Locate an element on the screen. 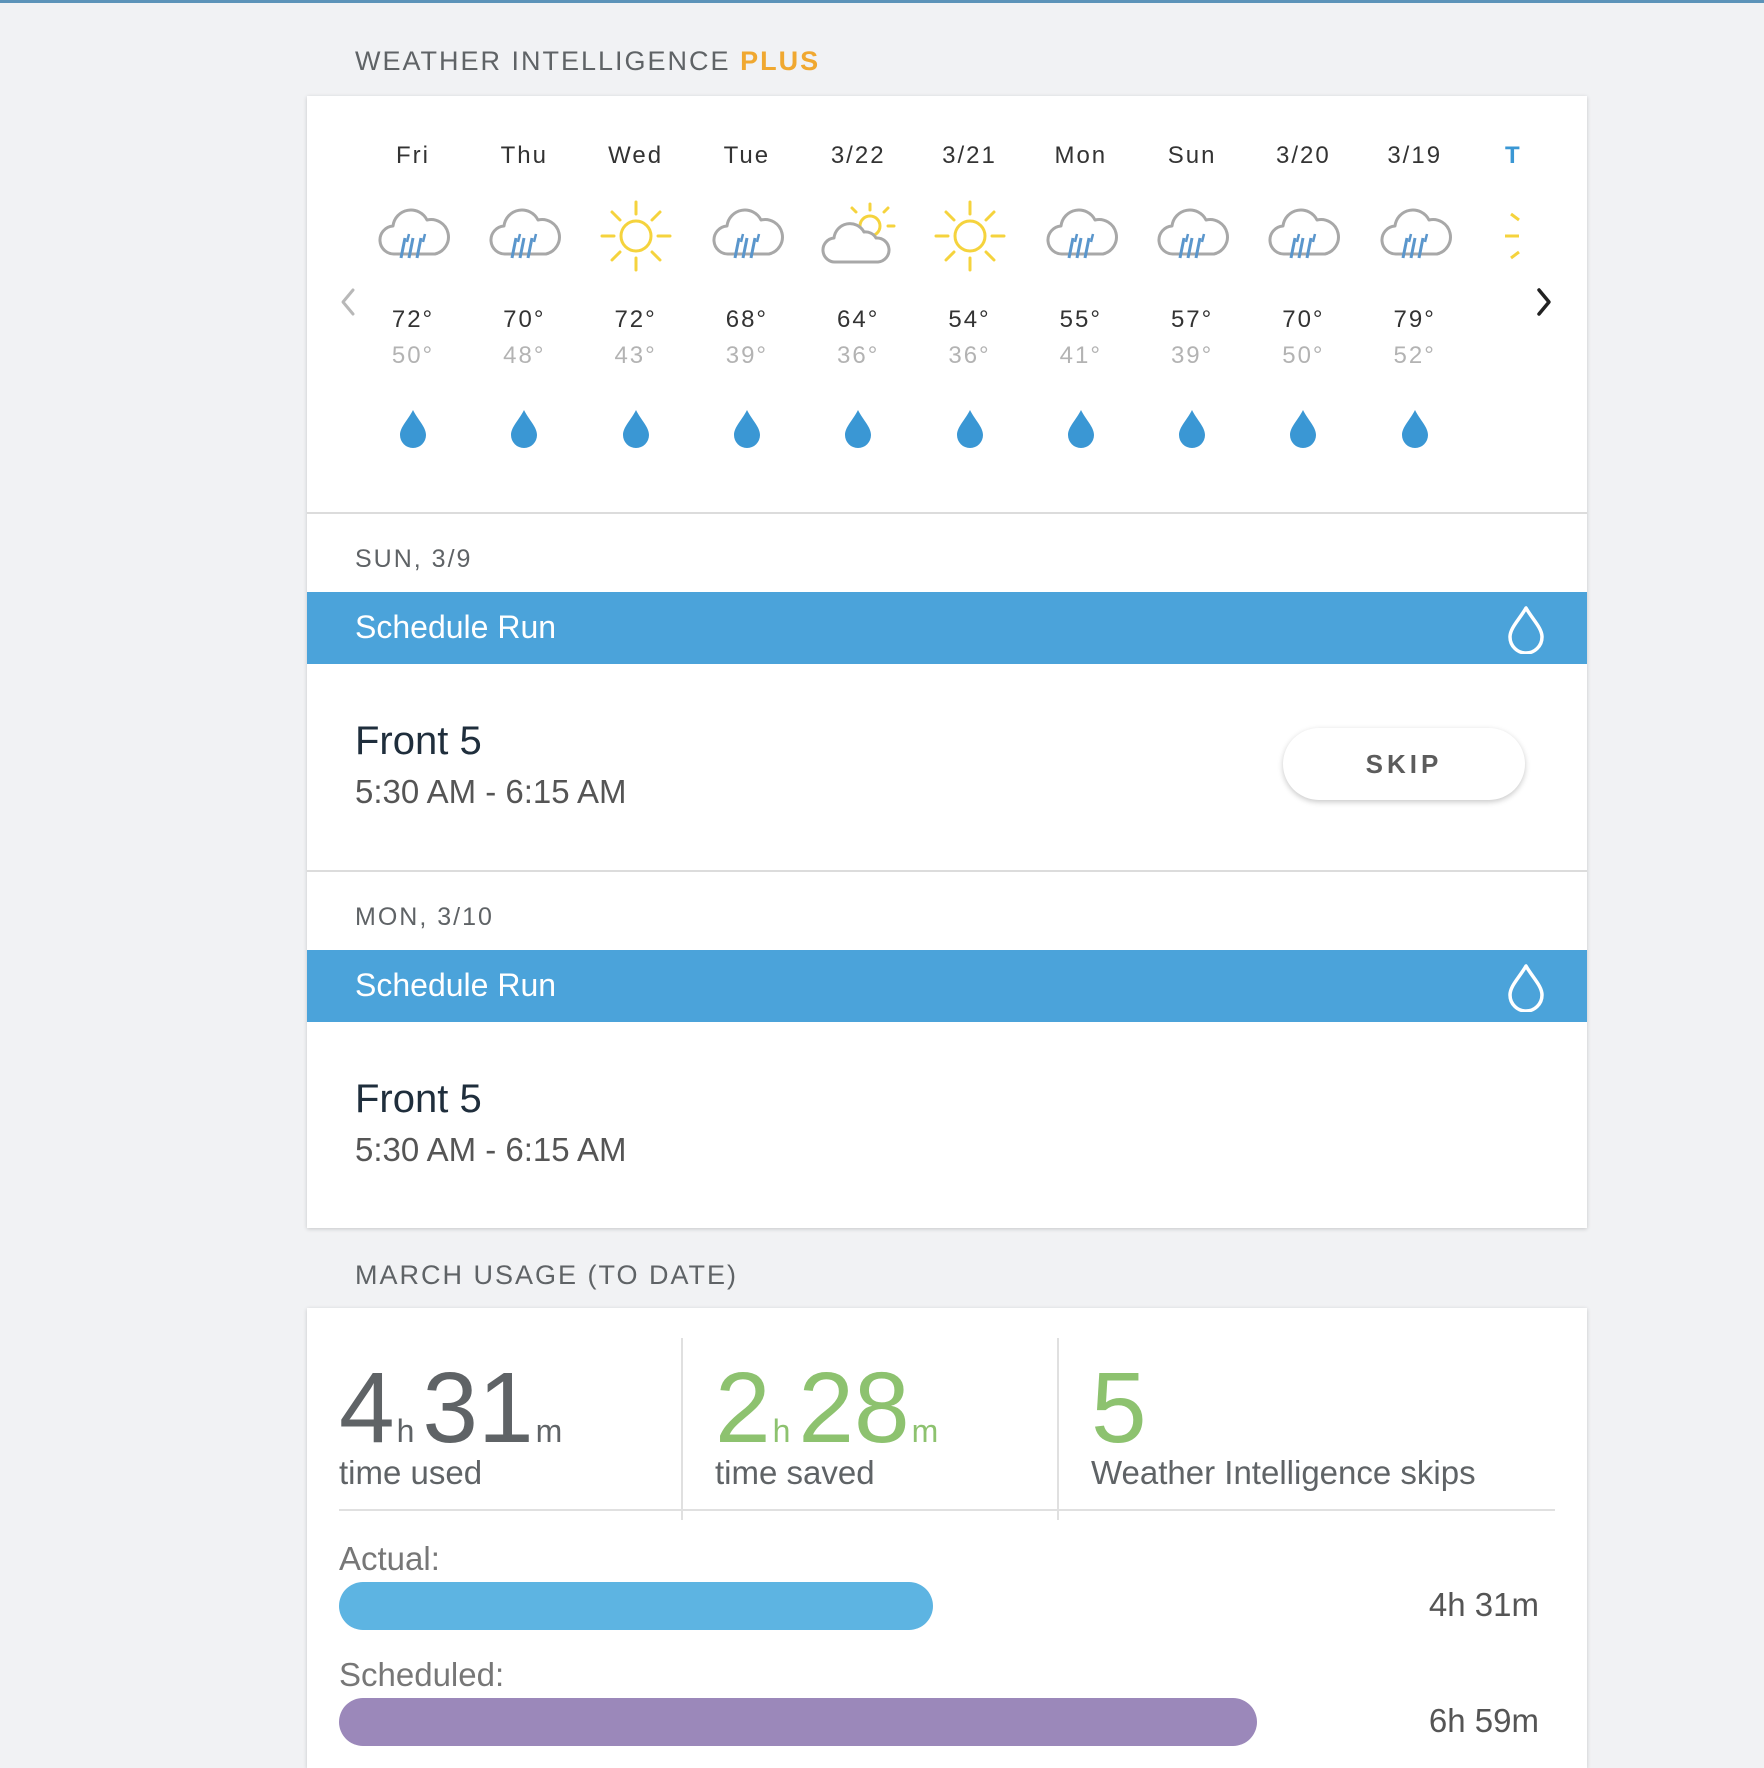  forecast-day-label: Thu is located at coordinates (524, 155).